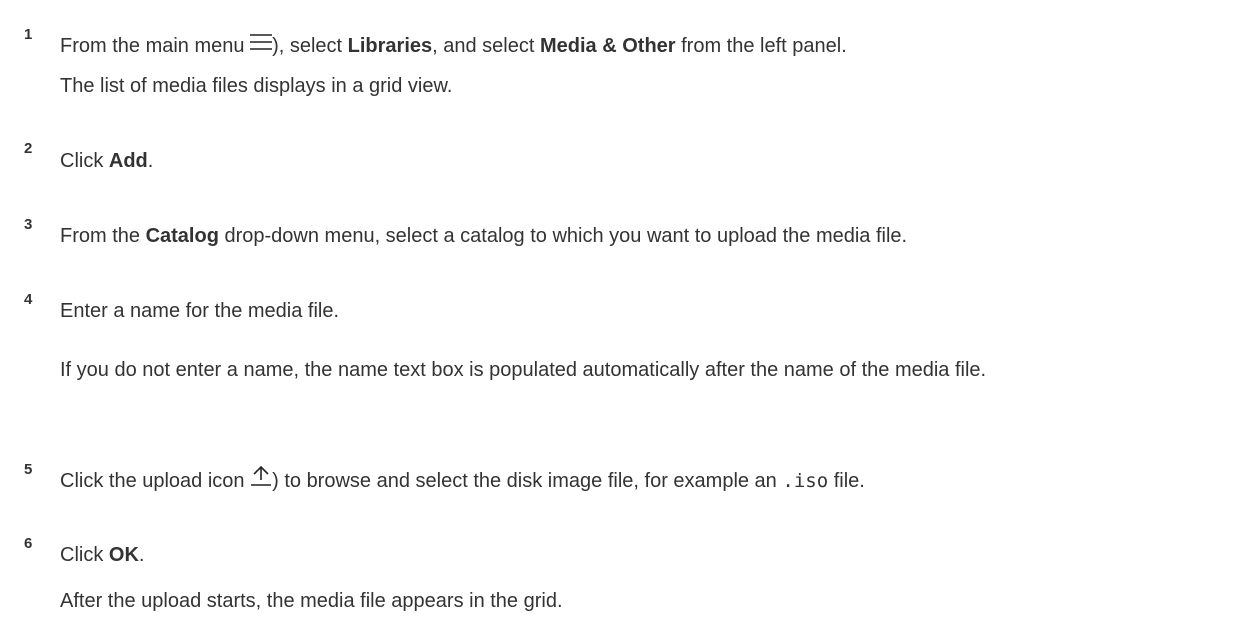 This screenshot has height=631, width=1254. What do you see at coordinates (261, 46) in the screenshot?
I see `hamburger-menu-icon` at bounding box center [261, 46].